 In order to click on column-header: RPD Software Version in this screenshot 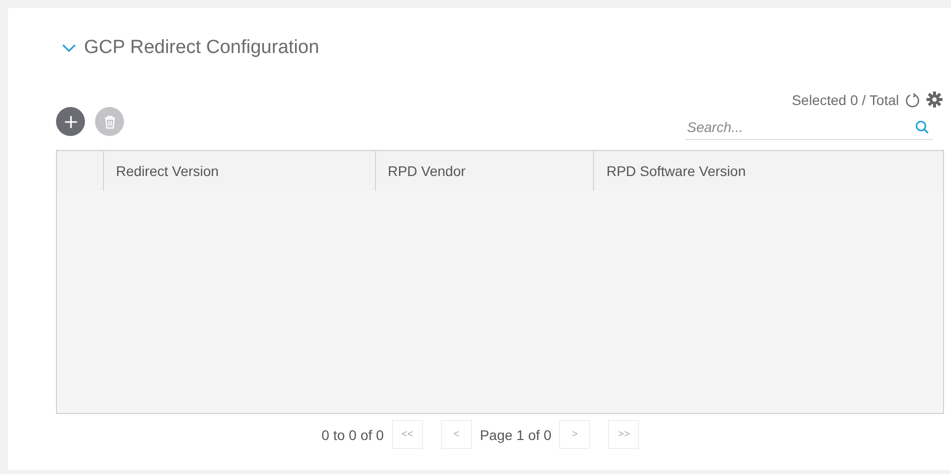, I will do `click(769, 170)`.